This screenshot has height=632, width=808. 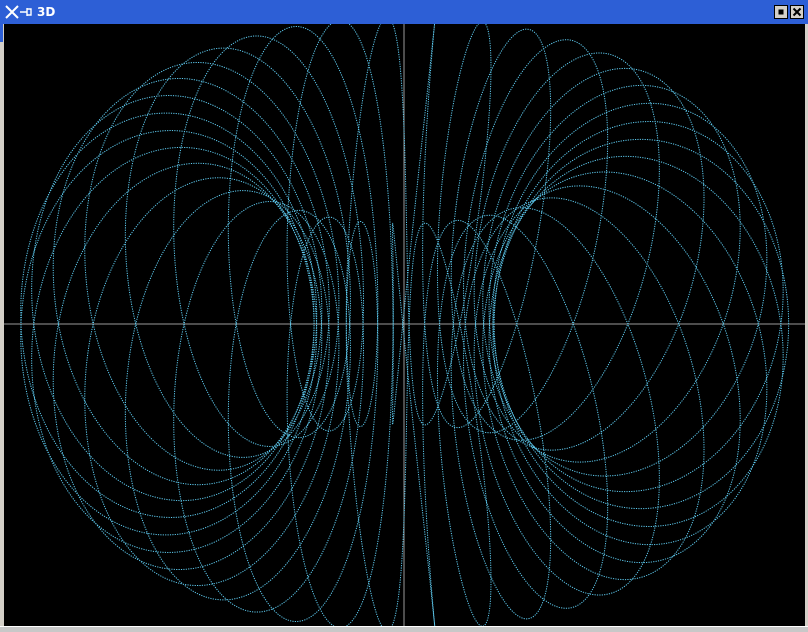 I want to click on maximize-icon, so click(x=781, y=12).